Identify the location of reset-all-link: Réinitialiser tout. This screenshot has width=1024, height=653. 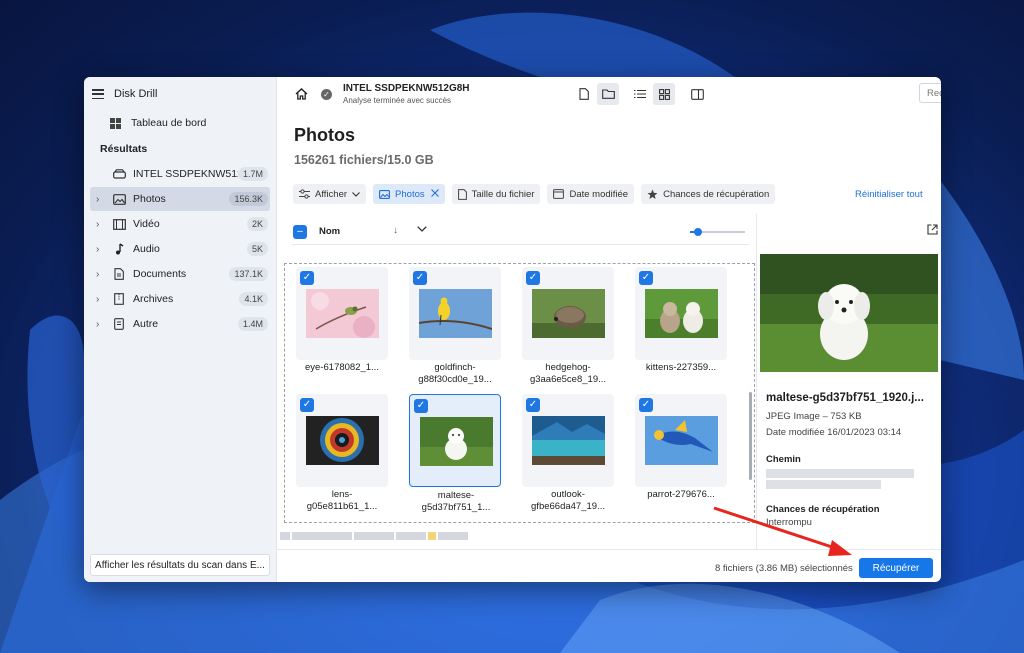
(889, 194).